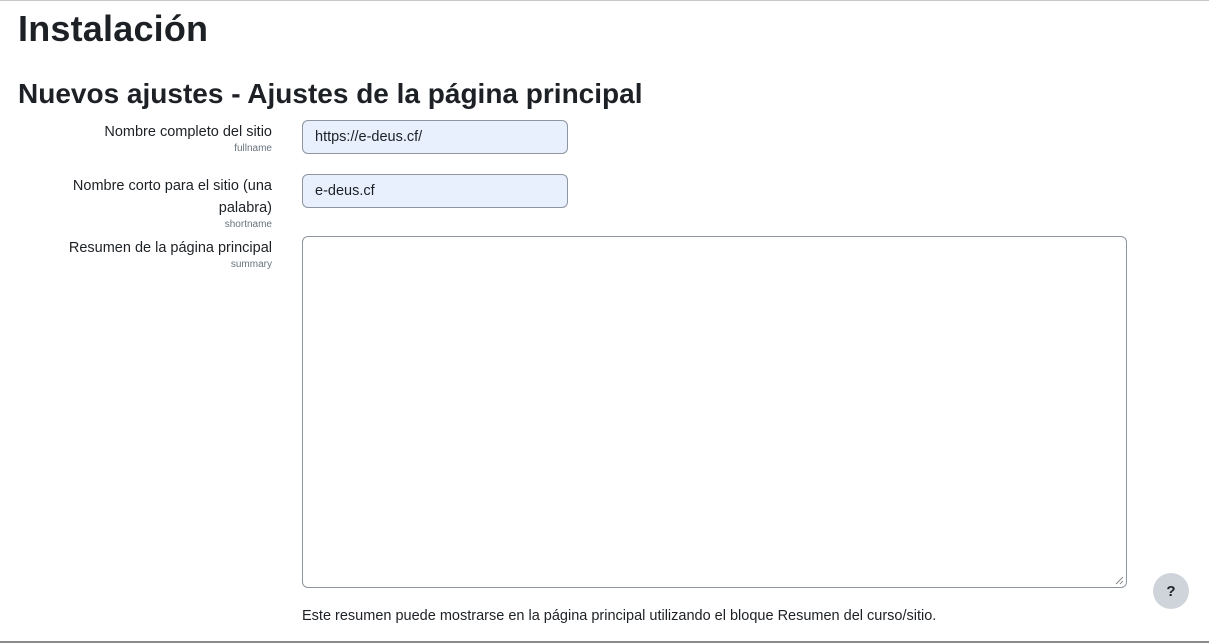  I want to click on summary-setting-name: summary, so click(251, 264).